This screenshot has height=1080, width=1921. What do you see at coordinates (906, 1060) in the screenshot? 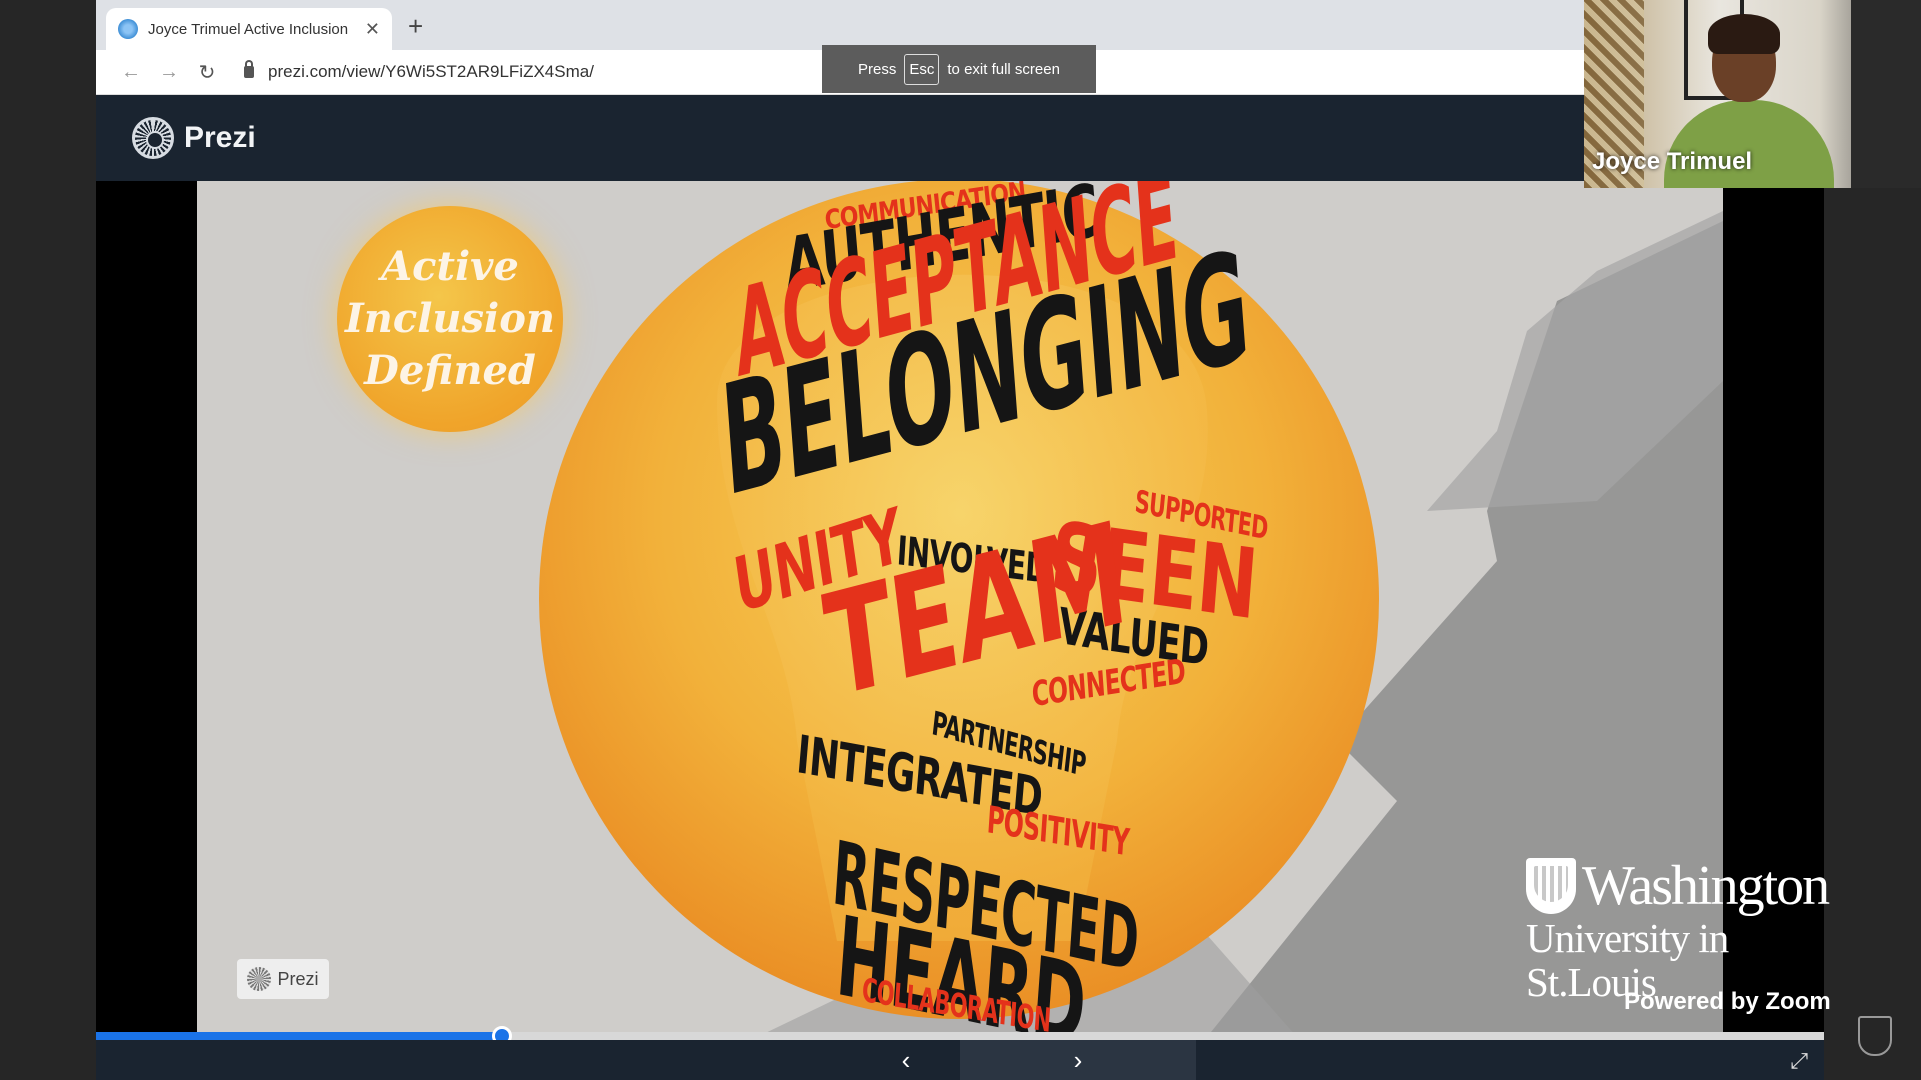
I see `chevron-left-icon: ‹` at bounding box center [906, 1060].